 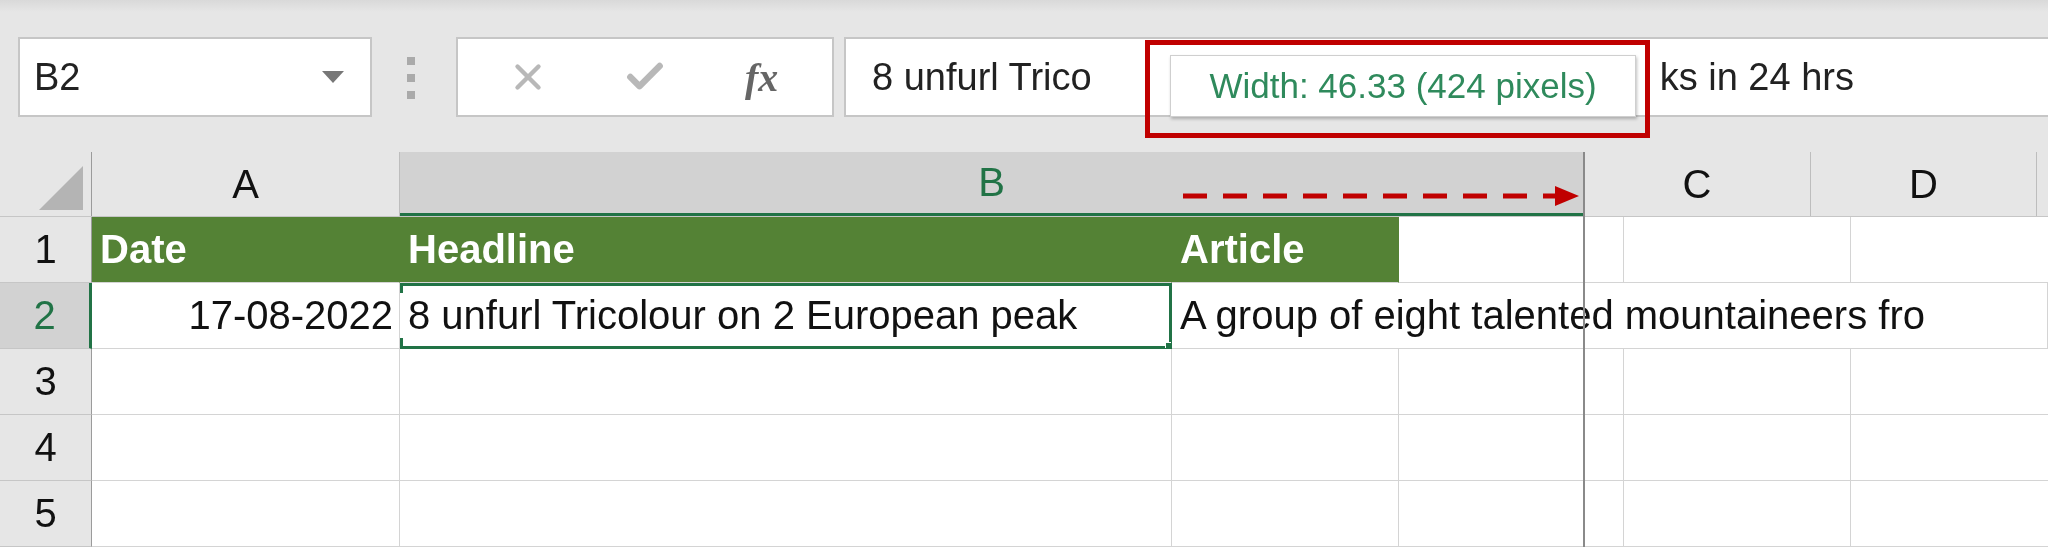 I want to click on row-header: 3, so click(x=46, y=382).